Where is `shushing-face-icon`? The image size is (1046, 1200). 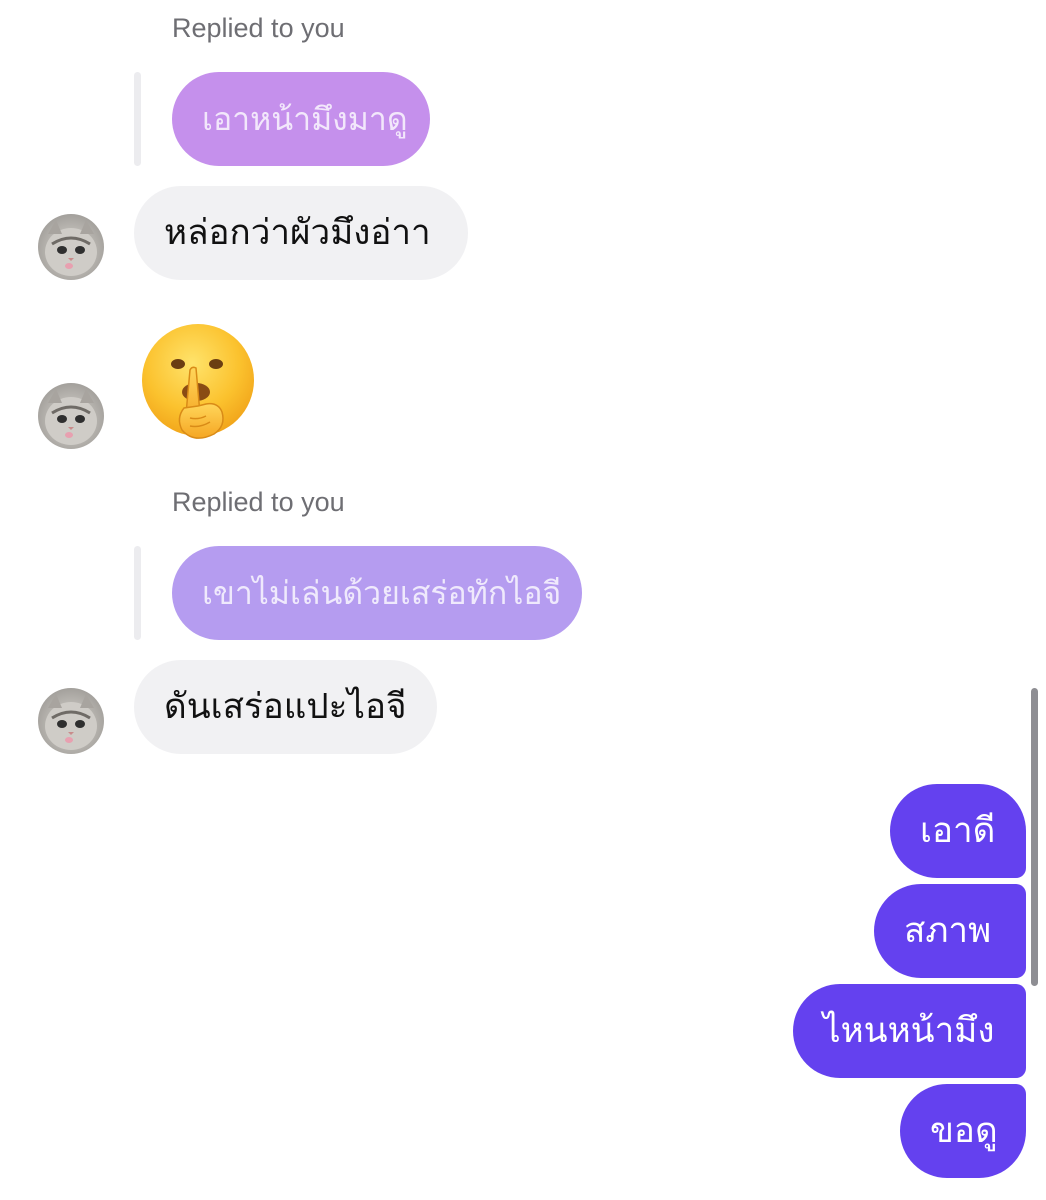 shushing-face-icon is located at coordinates (200, 384).